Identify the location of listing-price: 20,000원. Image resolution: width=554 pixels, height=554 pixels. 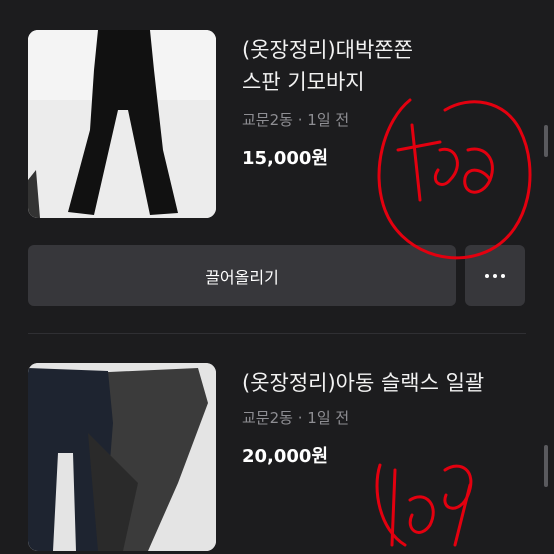
(285, 456).